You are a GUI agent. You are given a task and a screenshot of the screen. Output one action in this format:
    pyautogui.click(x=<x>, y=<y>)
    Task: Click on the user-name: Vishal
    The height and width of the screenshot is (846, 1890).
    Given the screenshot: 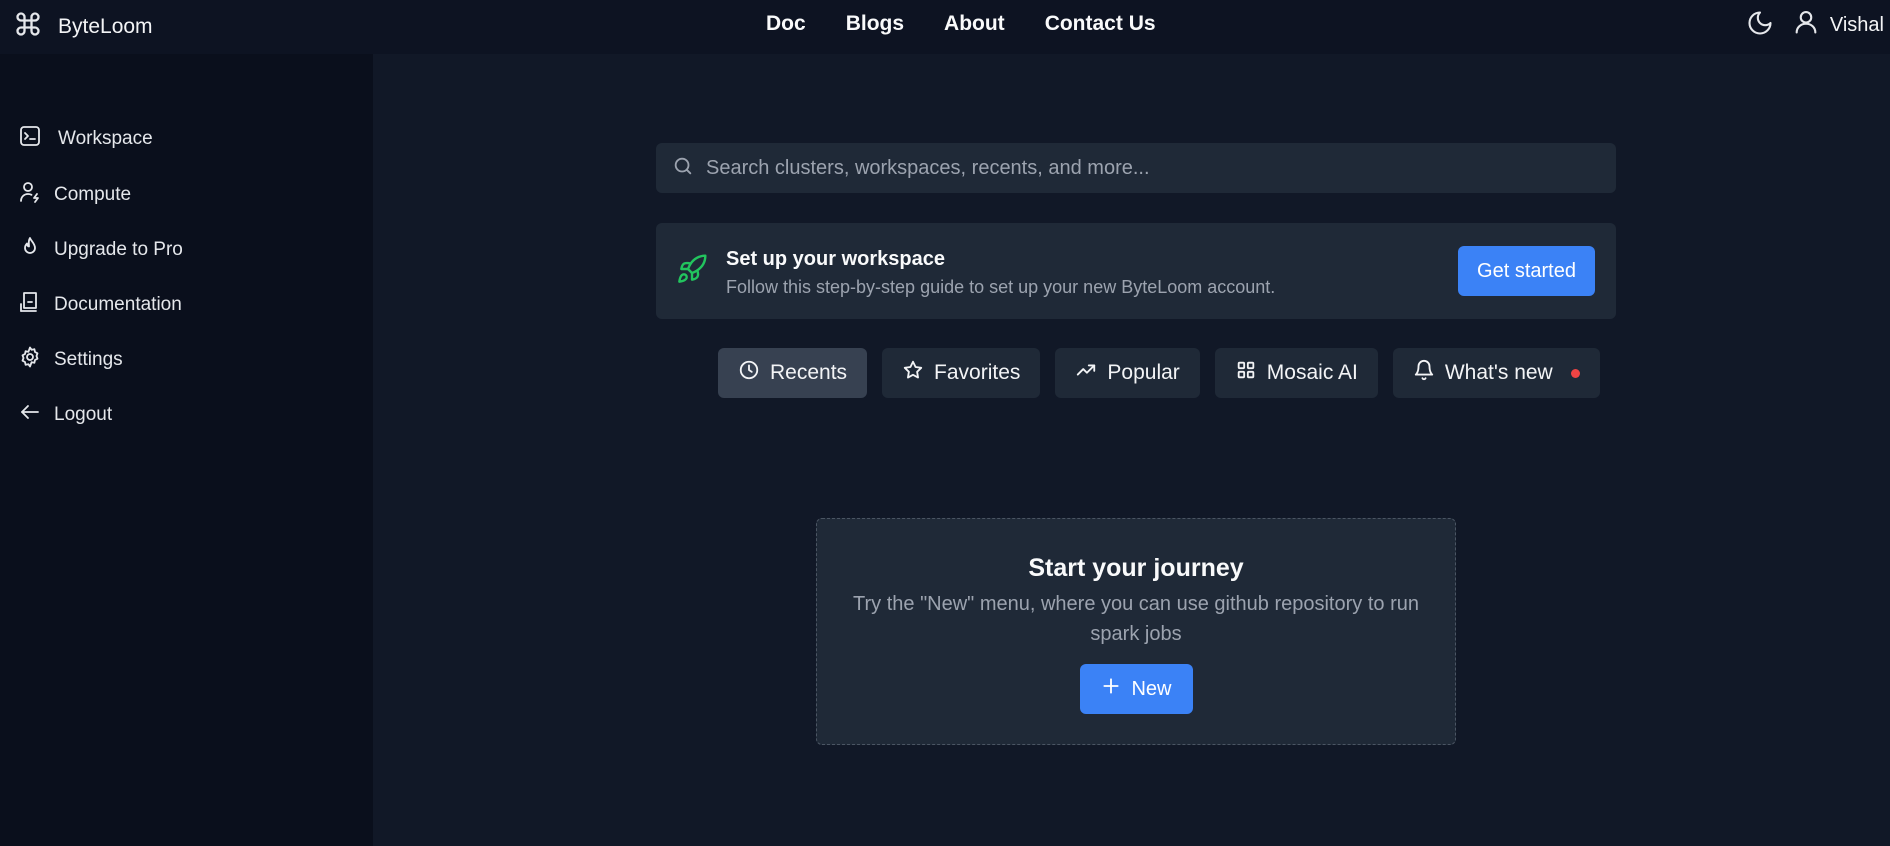 What is the action you would take?
    pyautogui.click(x=1856, y=24)
    